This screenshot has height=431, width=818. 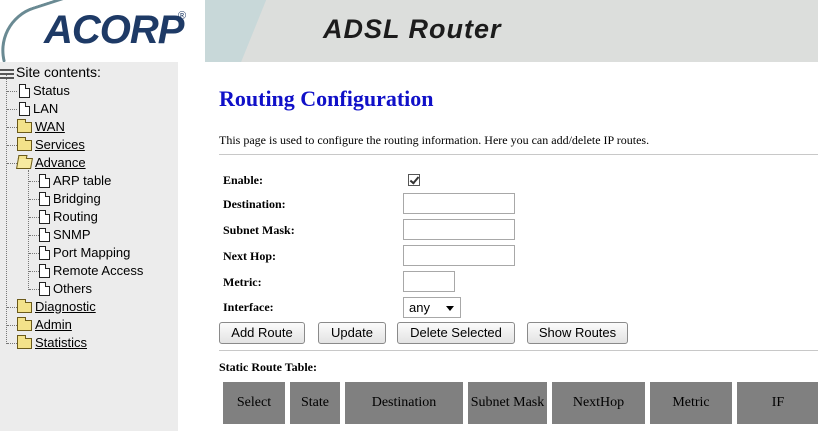 What do you see at coordinates (182, 16) in the screenshot?
I see `logo-registered-mark: ®` at bounding box center [182, 16].